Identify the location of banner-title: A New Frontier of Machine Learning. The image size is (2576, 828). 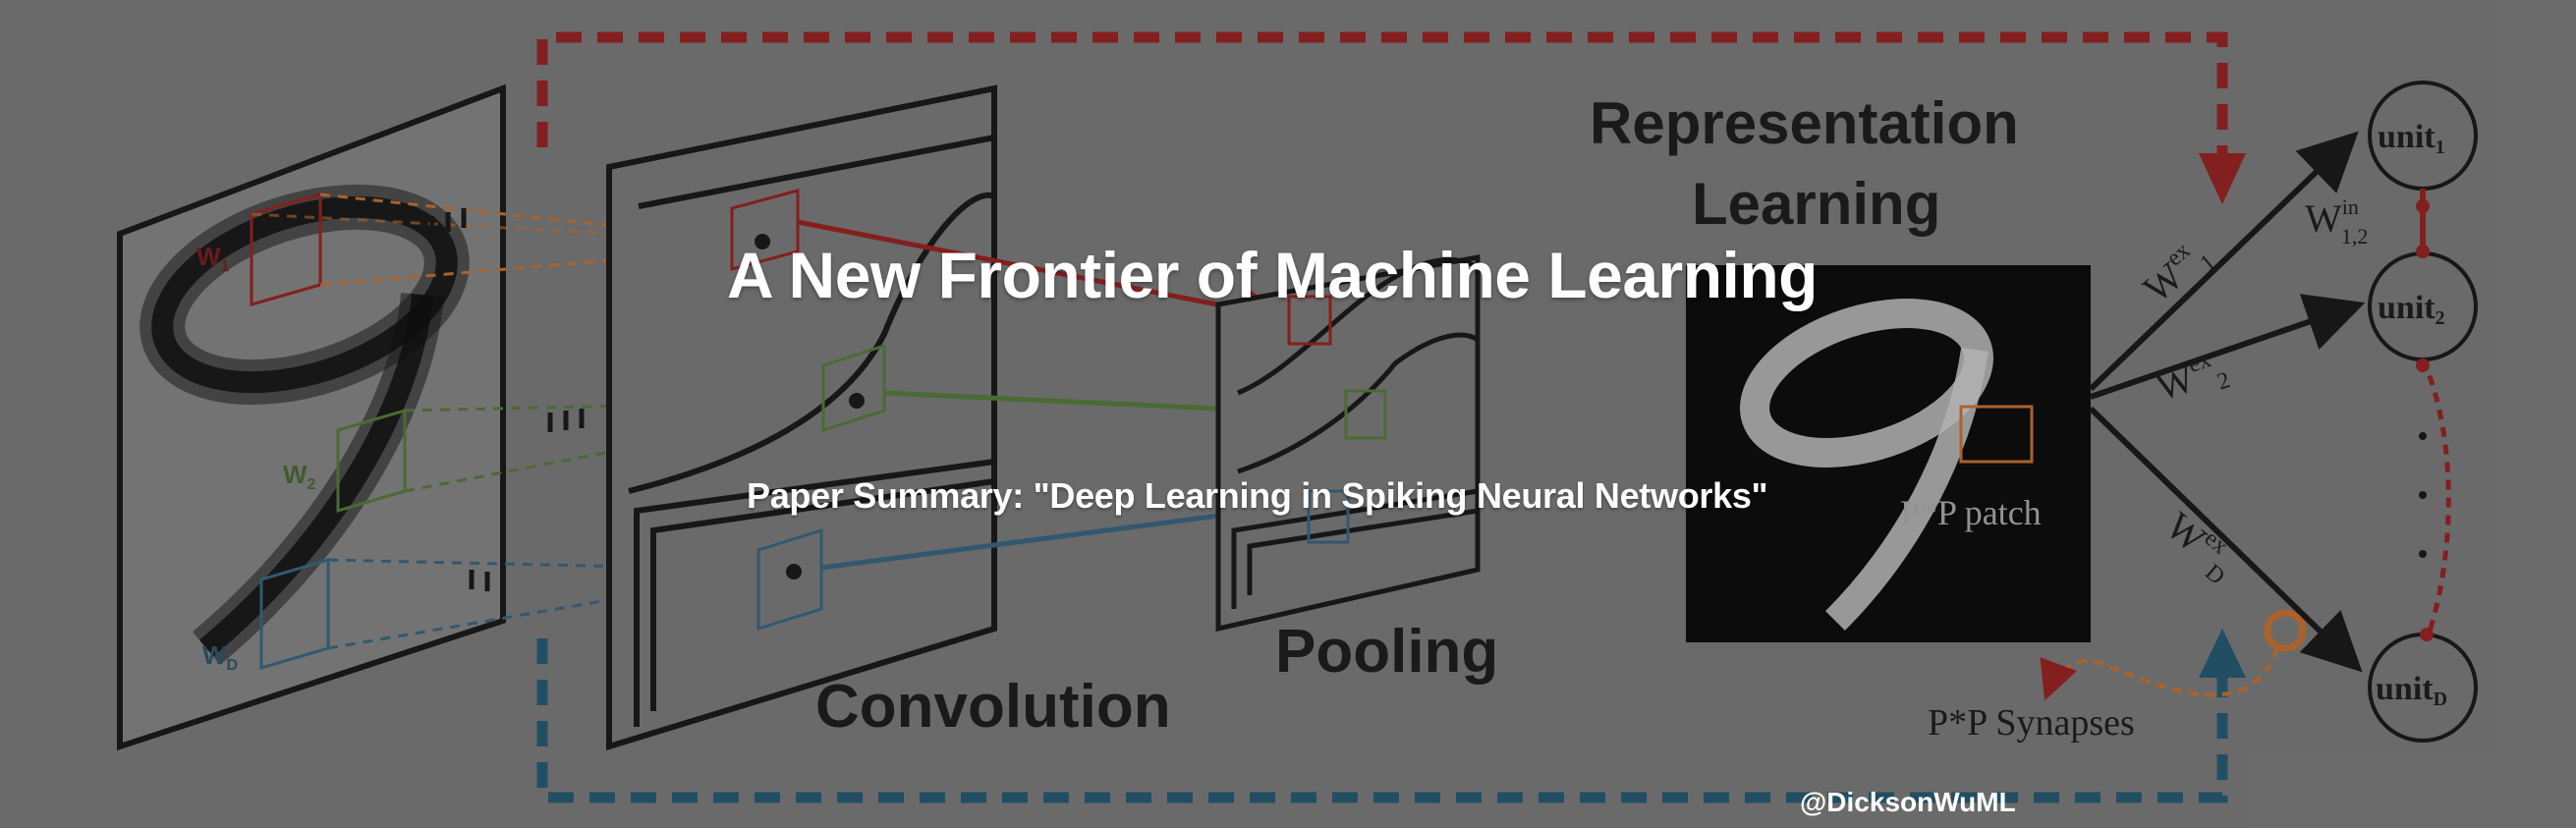
(1273, 275).